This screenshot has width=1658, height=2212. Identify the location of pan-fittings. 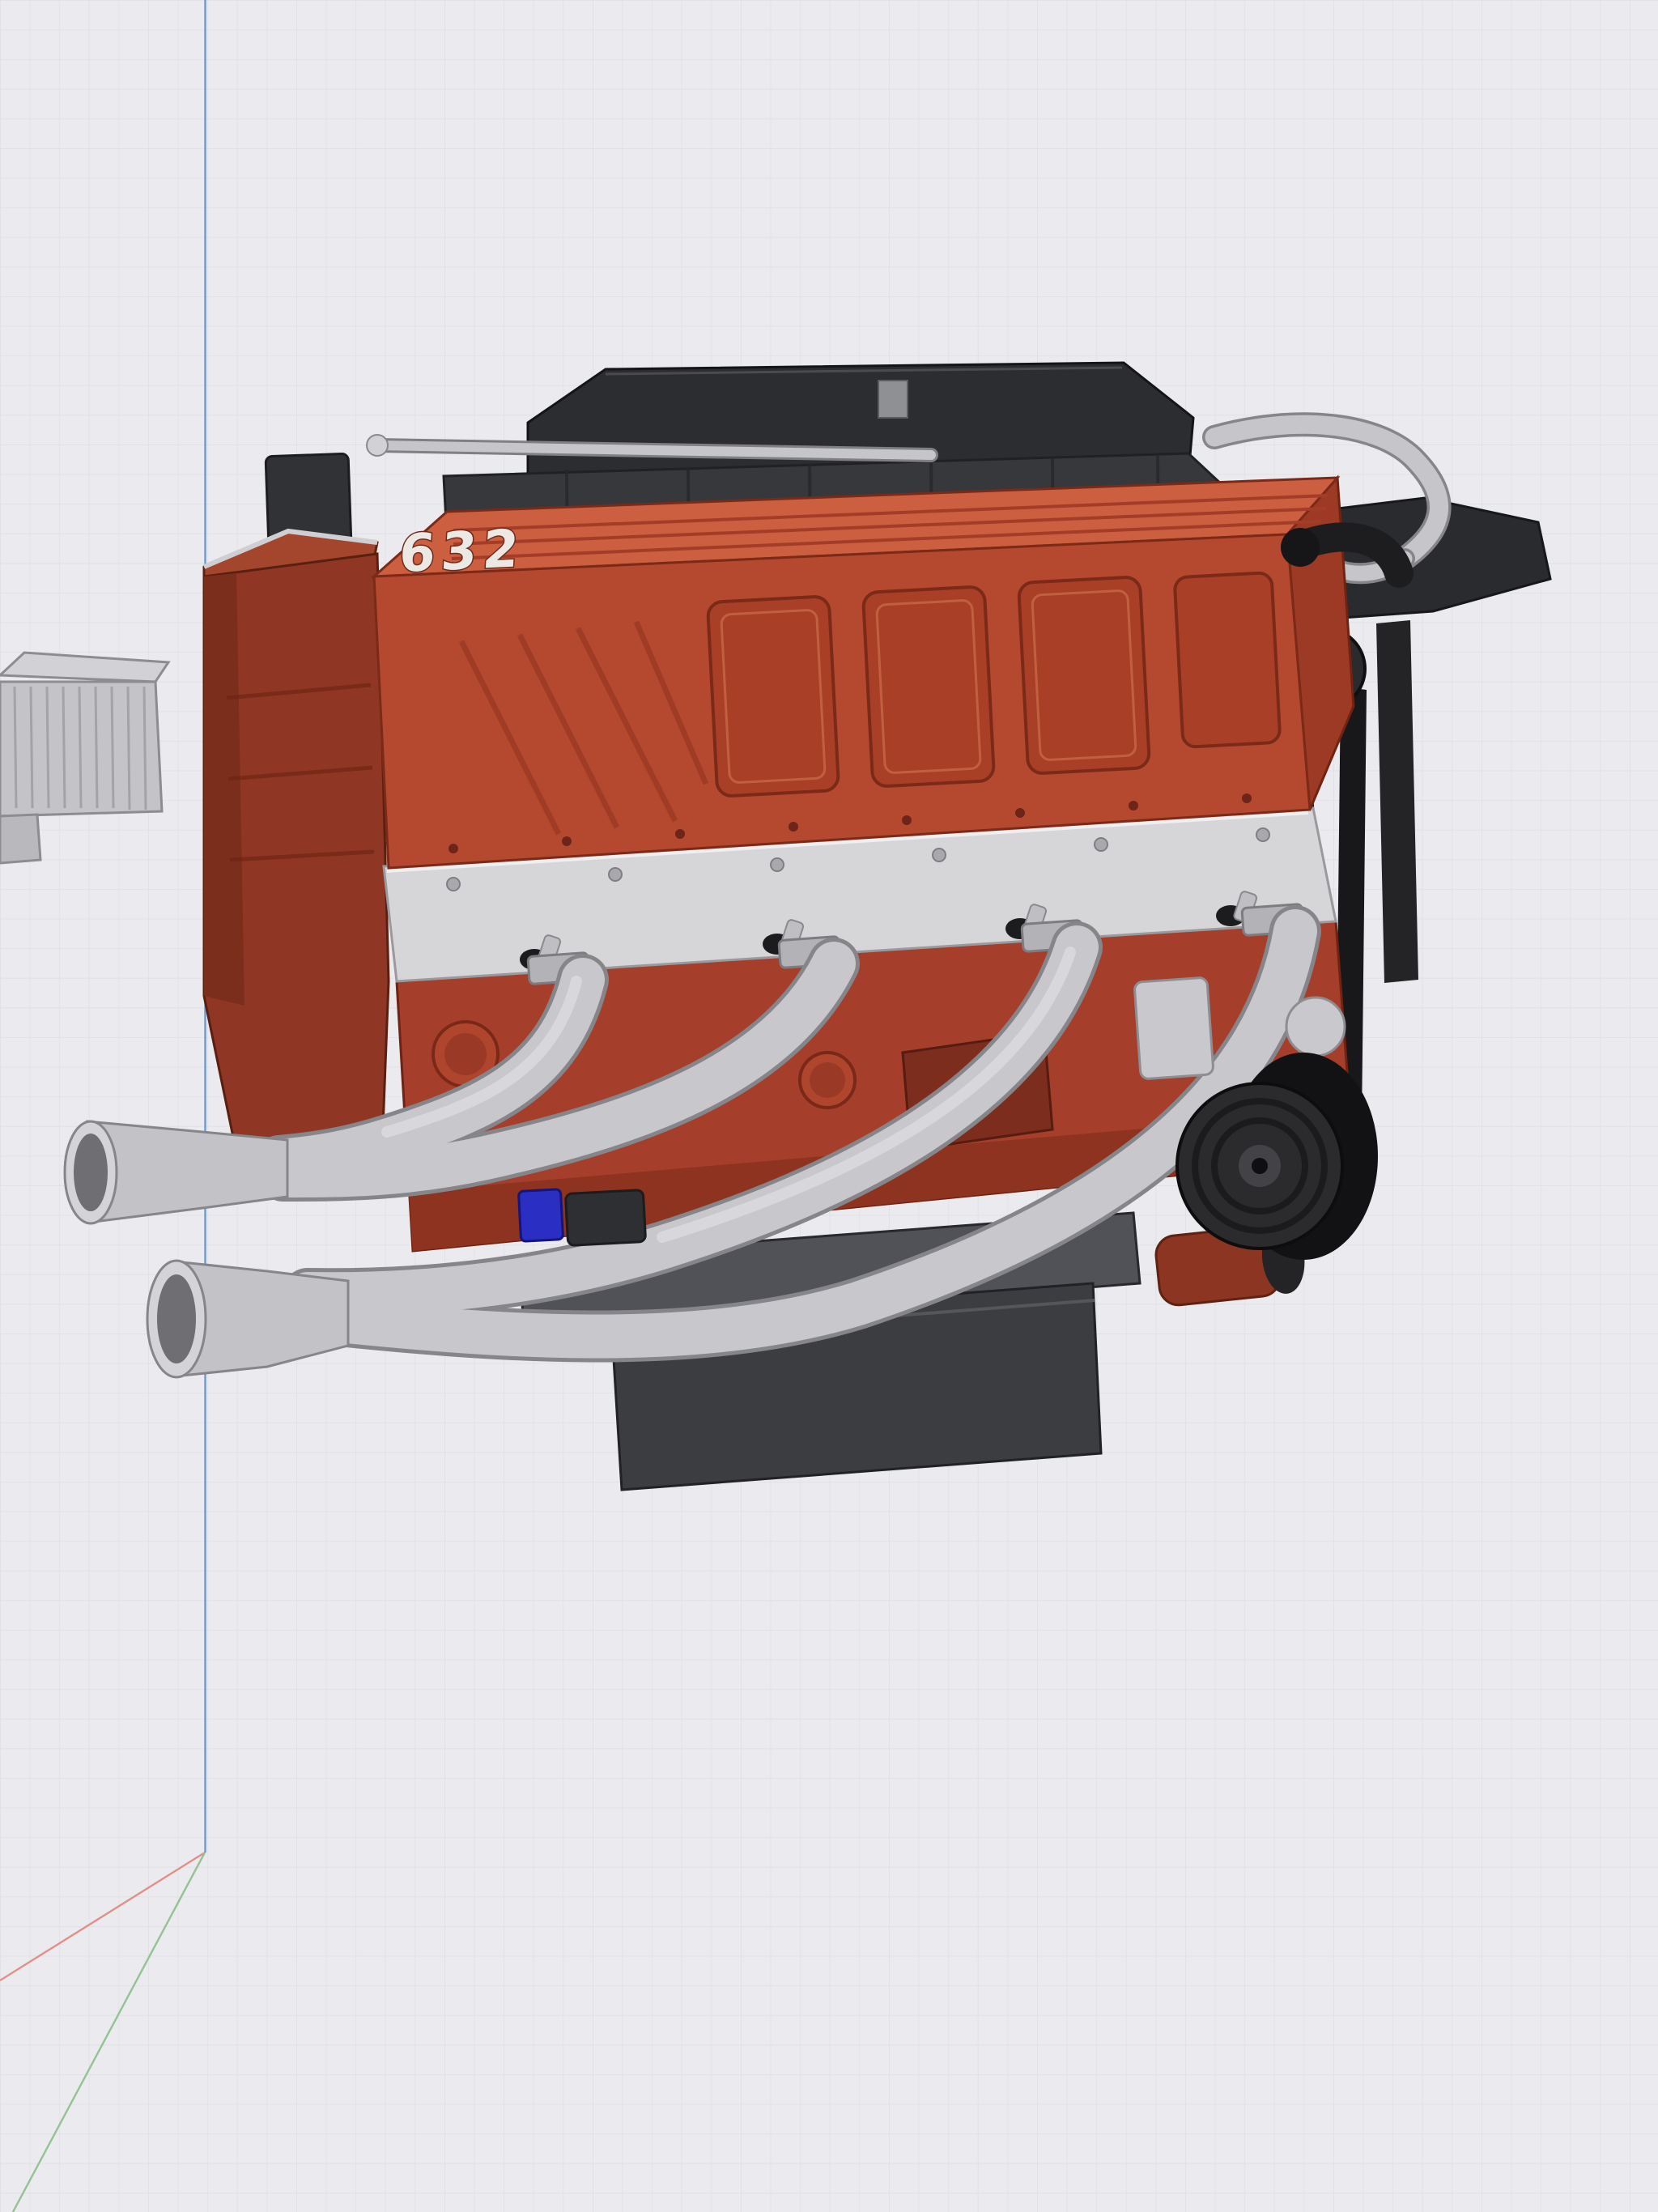
(582, 1218).